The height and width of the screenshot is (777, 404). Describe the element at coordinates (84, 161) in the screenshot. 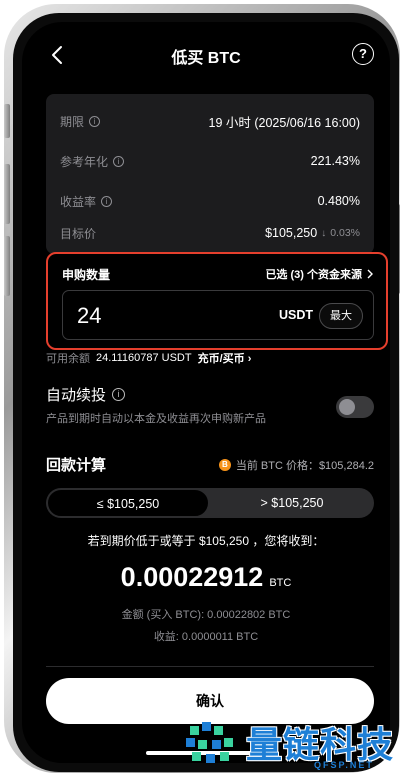

I see `apr-label: 参考年化` at that location.